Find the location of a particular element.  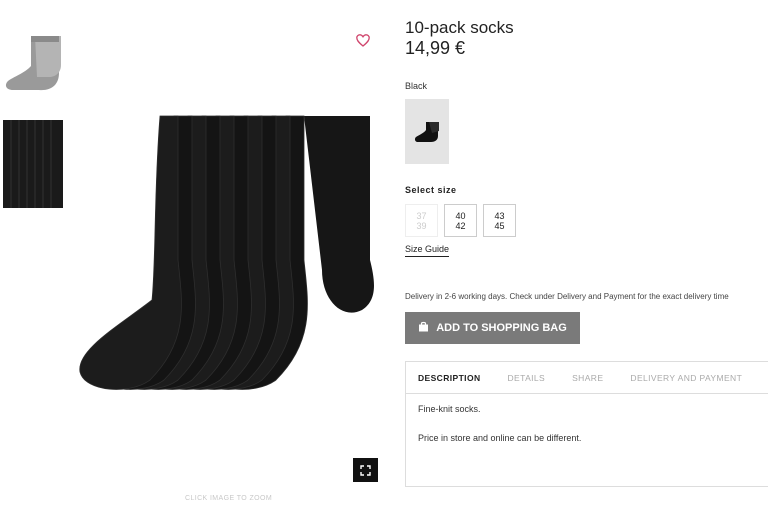

add-to-bag-button: ADD TO SHOPPING BAG is located at coordinates (492, 328).